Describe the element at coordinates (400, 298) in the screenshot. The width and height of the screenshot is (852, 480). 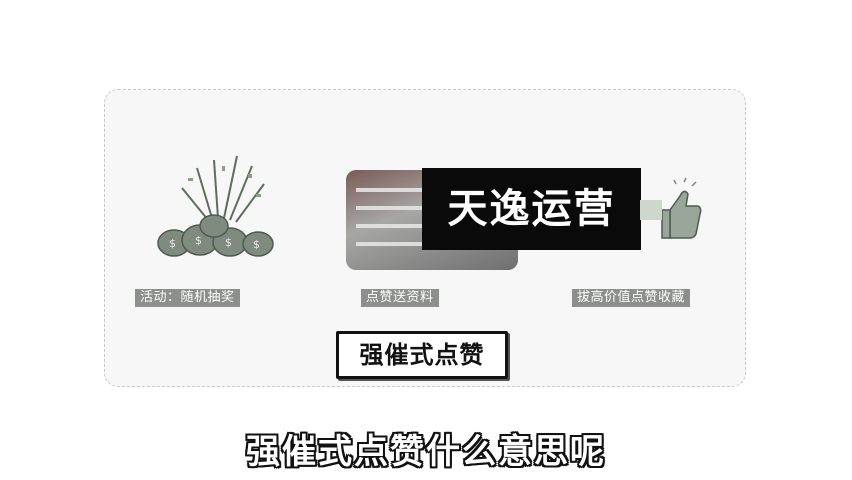
I see `caption-like-for-material: 点赞送资料` at that location.